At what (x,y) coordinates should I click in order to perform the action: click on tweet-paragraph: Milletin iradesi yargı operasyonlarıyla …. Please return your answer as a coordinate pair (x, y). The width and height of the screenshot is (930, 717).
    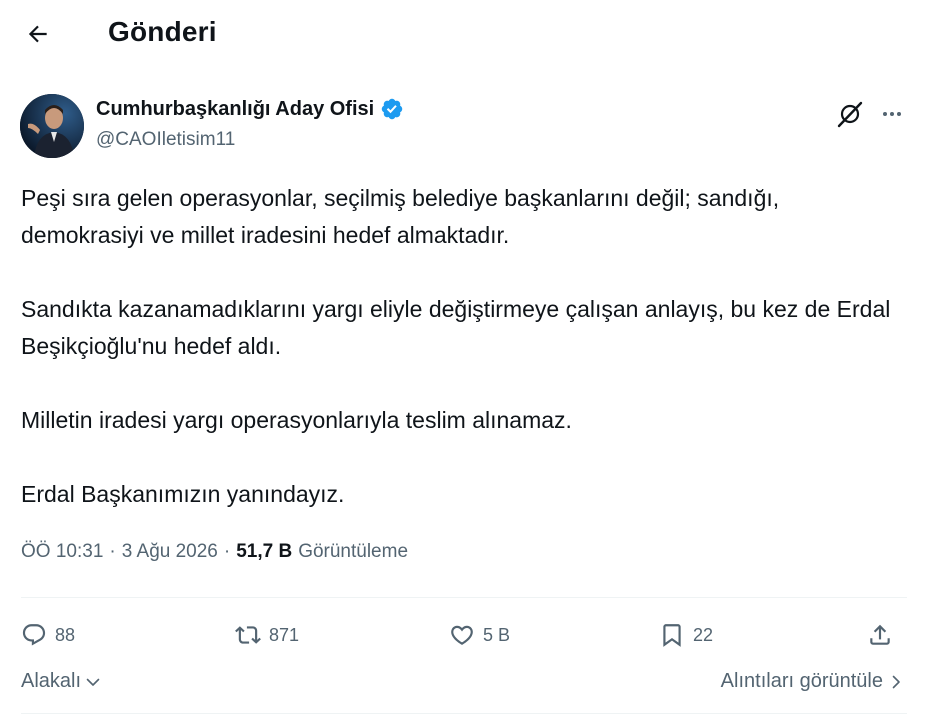
    Looking at the image, I should click on (296, 420).